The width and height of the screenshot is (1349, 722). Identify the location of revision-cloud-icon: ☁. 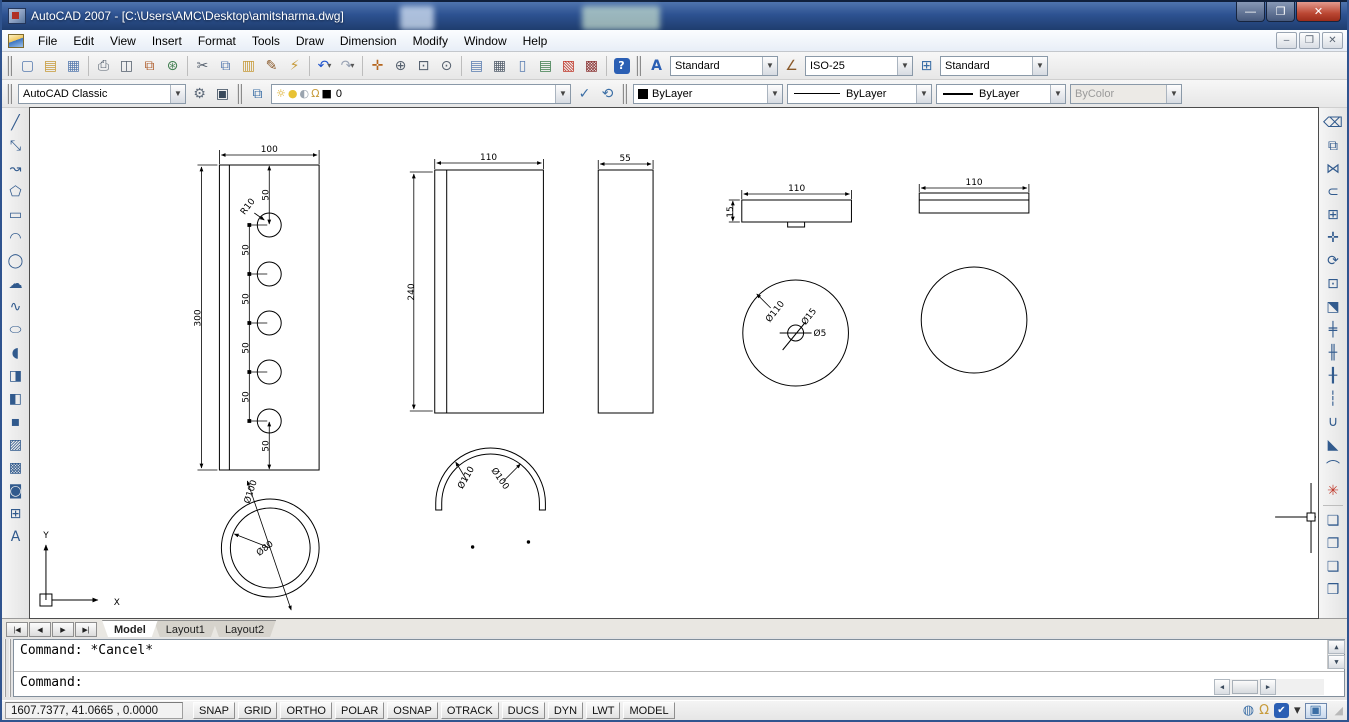
(16, 283).